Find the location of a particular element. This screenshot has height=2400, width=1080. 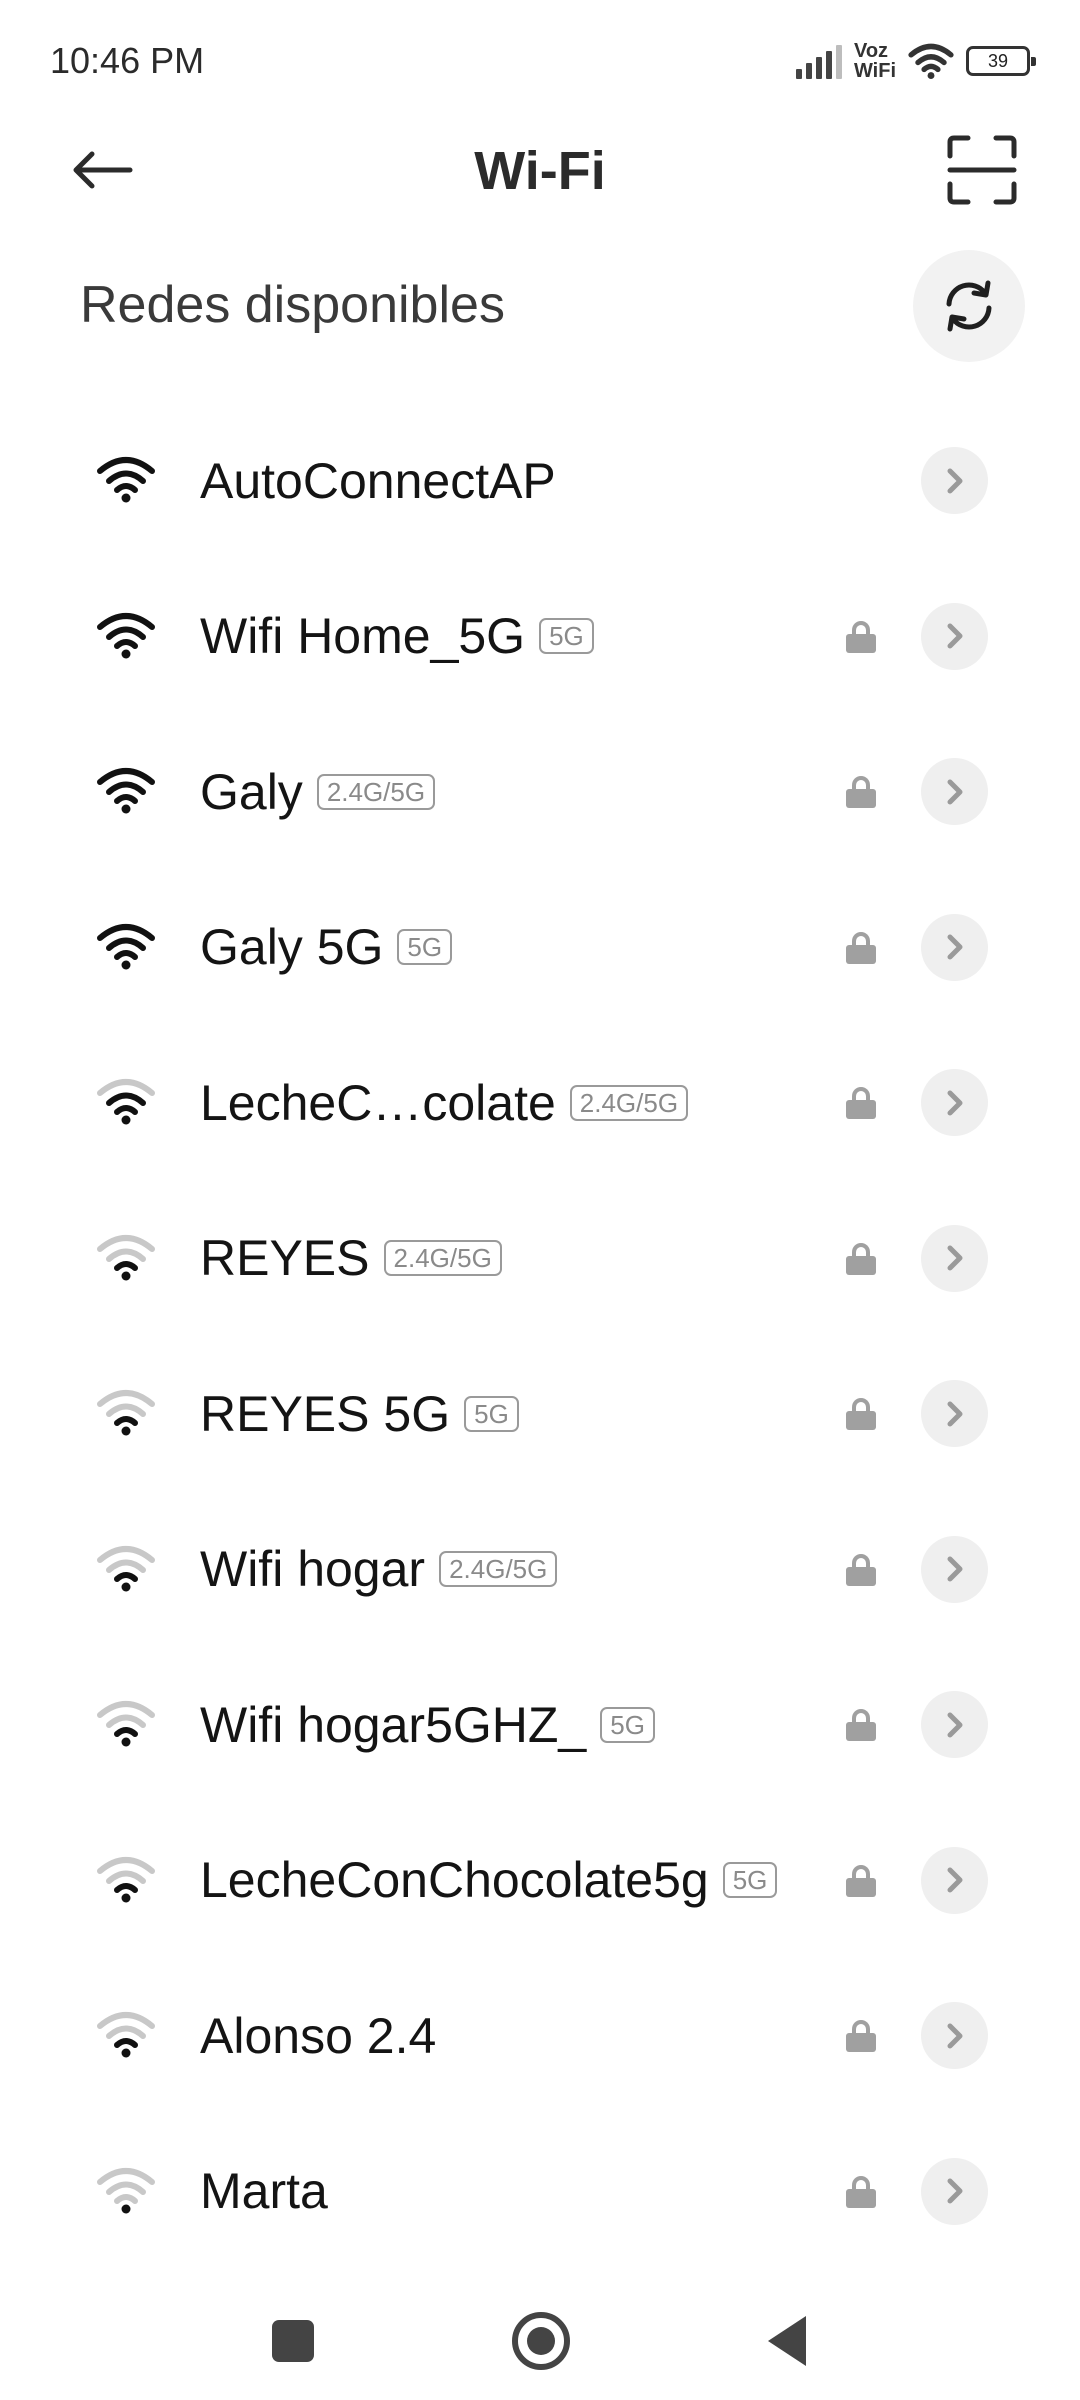

network-name: Wifi hogar is located at coordinates (313, 1569).